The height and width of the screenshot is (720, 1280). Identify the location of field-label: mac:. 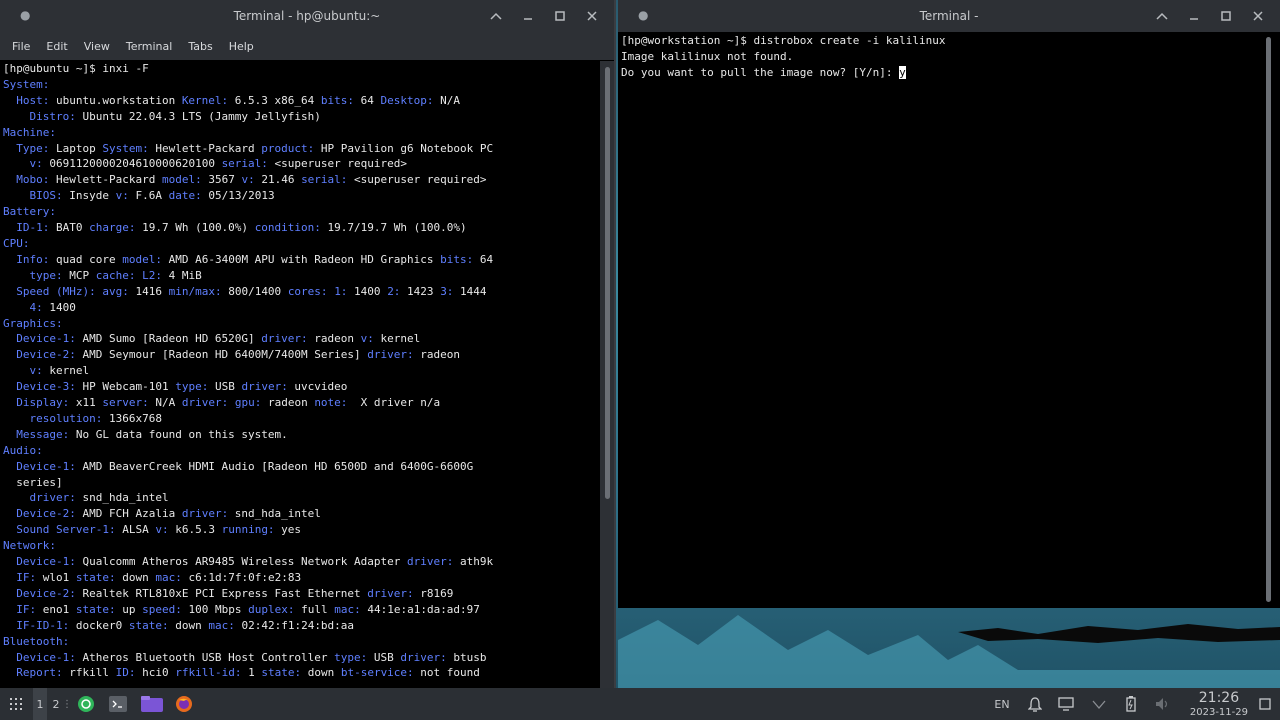
(221, 625).